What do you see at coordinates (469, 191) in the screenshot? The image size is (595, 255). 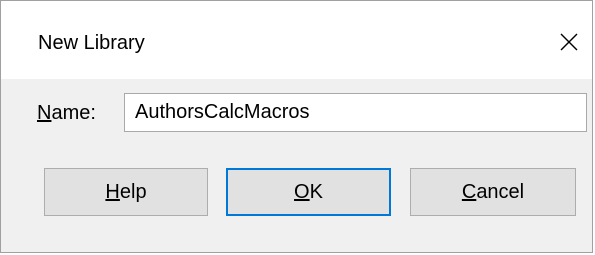 I see `cancel-button-mnemonic: C` at bounding box center [469, 191].